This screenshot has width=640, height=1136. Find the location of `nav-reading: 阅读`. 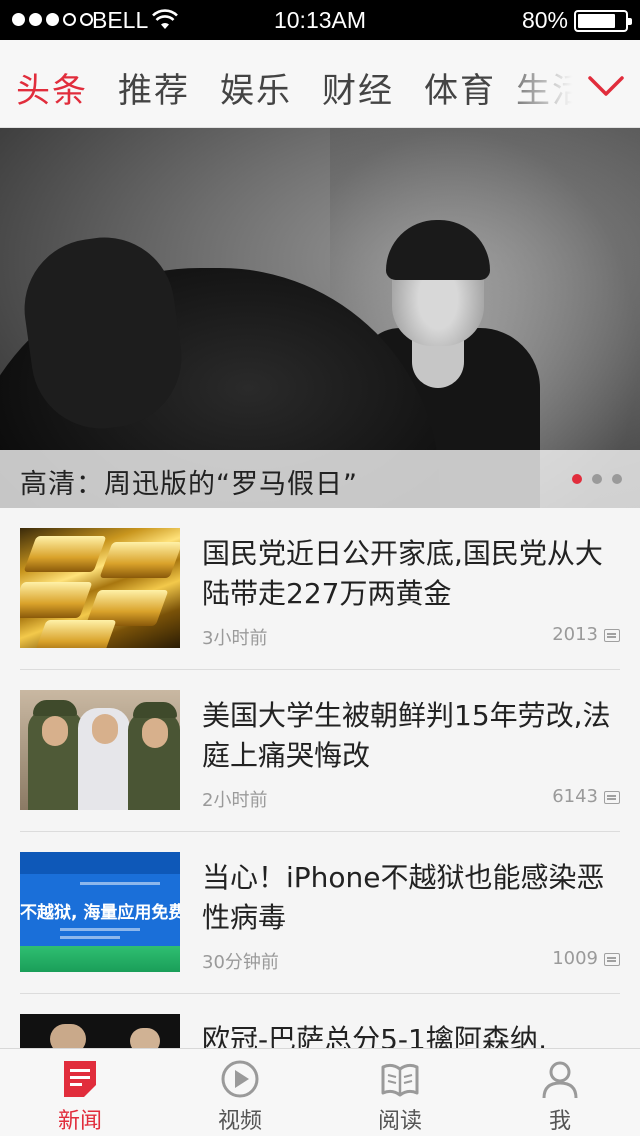

nav-reading: 阅读 is located at coordinates (400, 1092).